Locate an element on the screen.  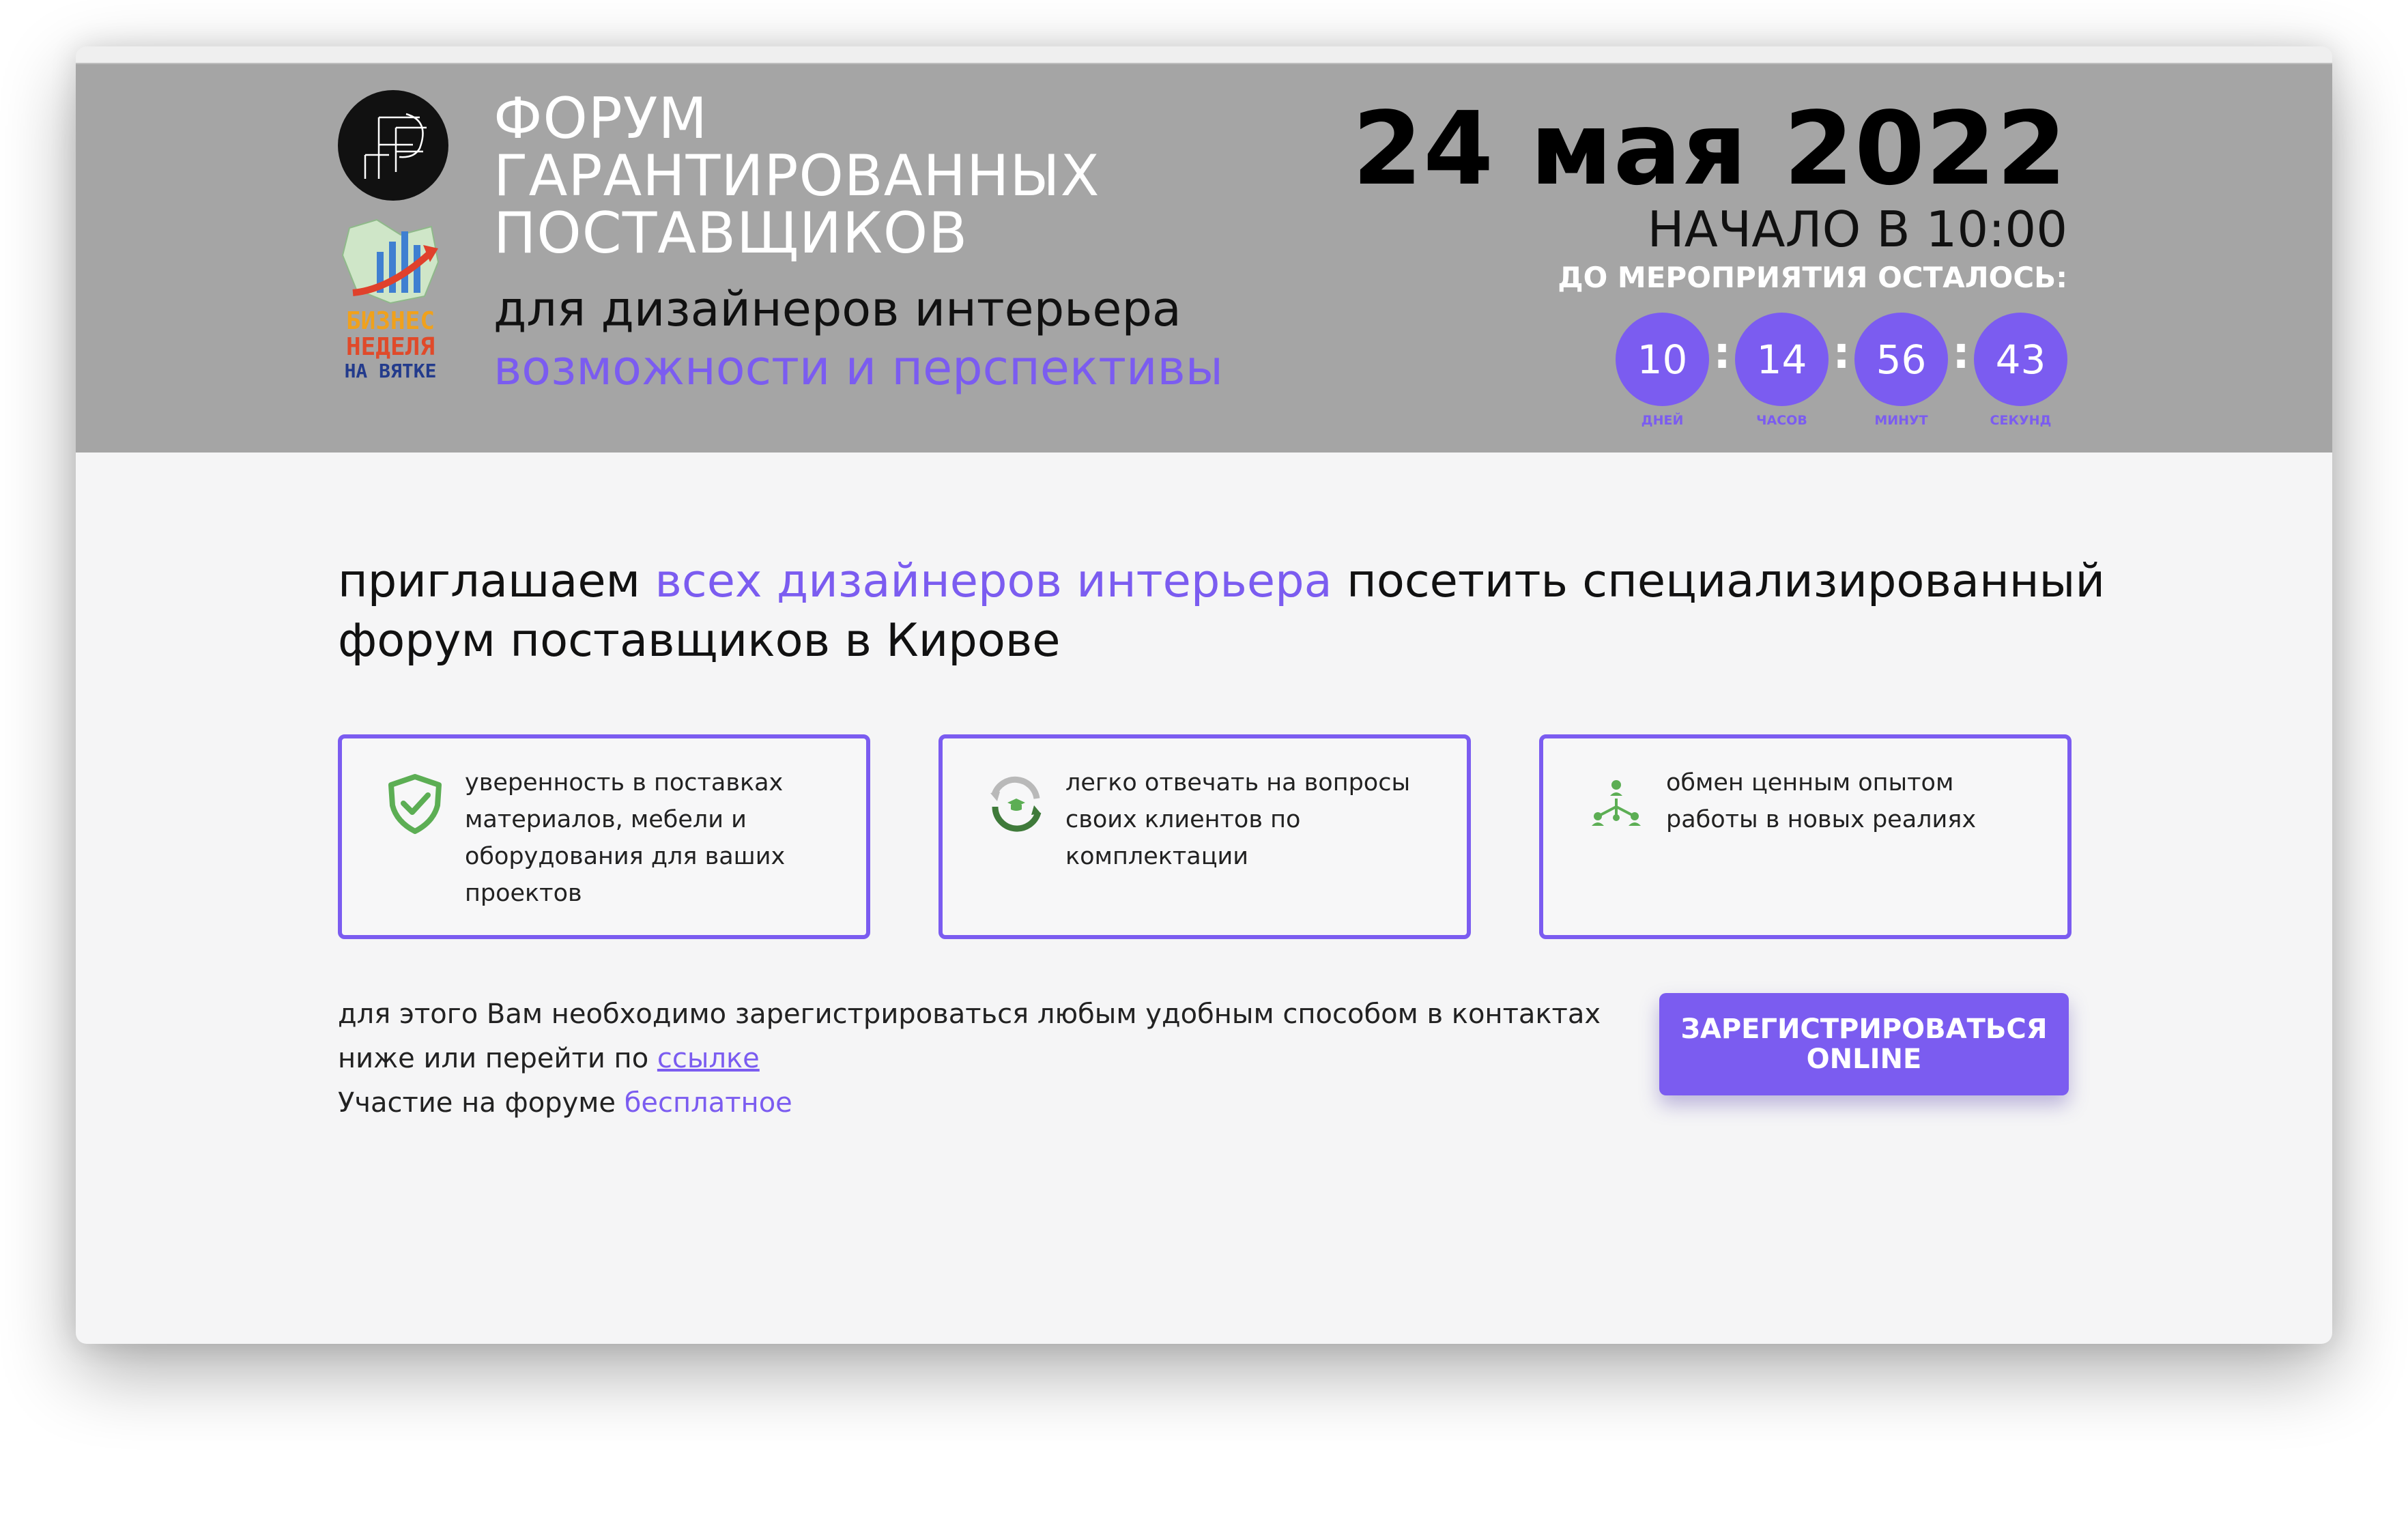
event-date: 24 мая 2022 is located at coordinates (1709, 148).